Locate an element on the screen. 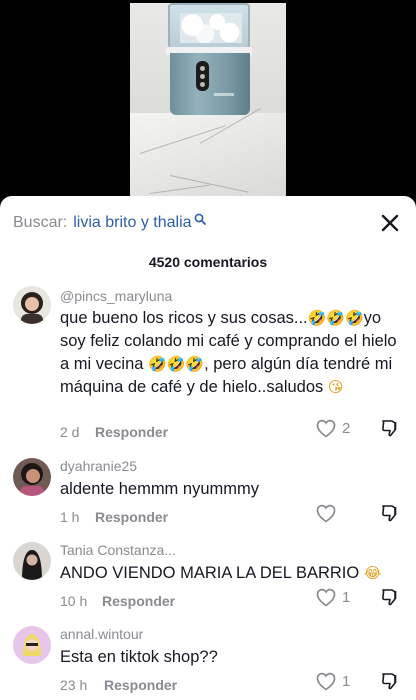 This screenshot has height=700, width=416. comment-meta: 2 d Responder is located at coordinates (114, 432).